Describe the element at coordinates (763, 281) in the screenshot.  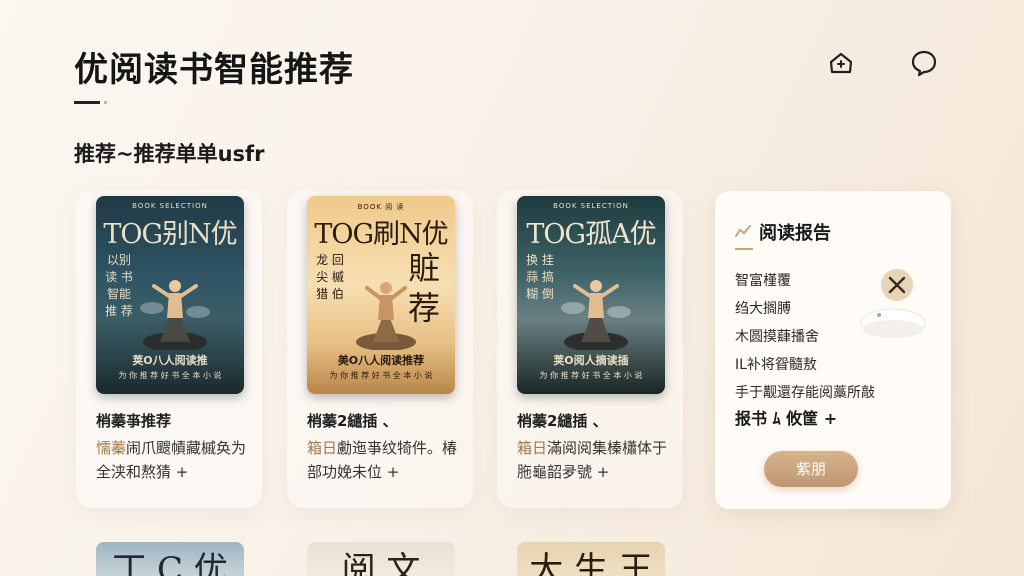
I see `report-line: 智富槿覆` at that location.